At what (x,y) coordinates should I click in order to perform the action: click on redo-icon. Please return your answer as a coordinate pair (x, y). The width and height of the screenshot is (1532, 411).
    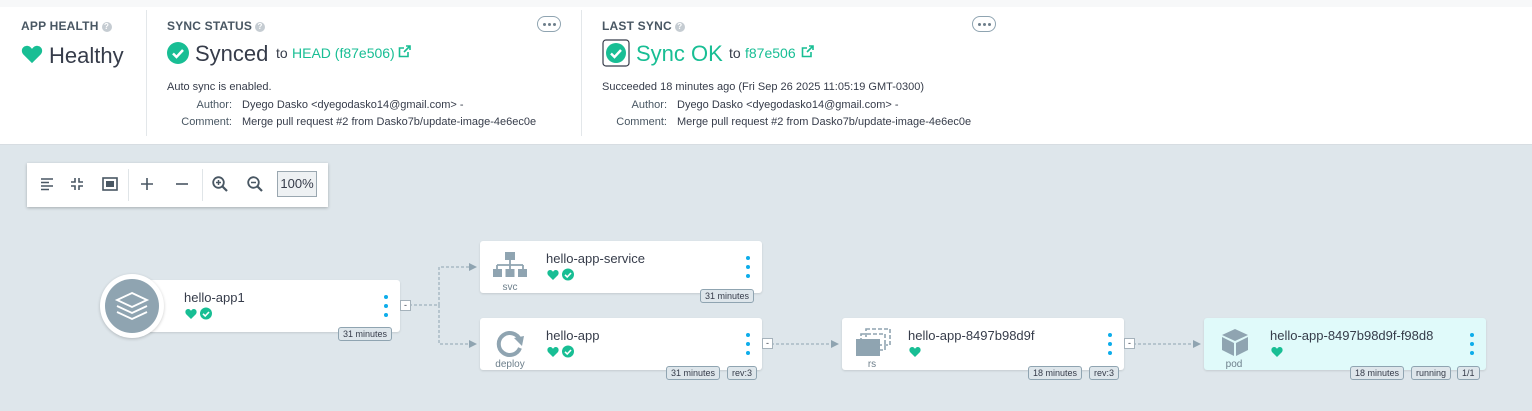
    Looking at the image, I should click on (510, 344).